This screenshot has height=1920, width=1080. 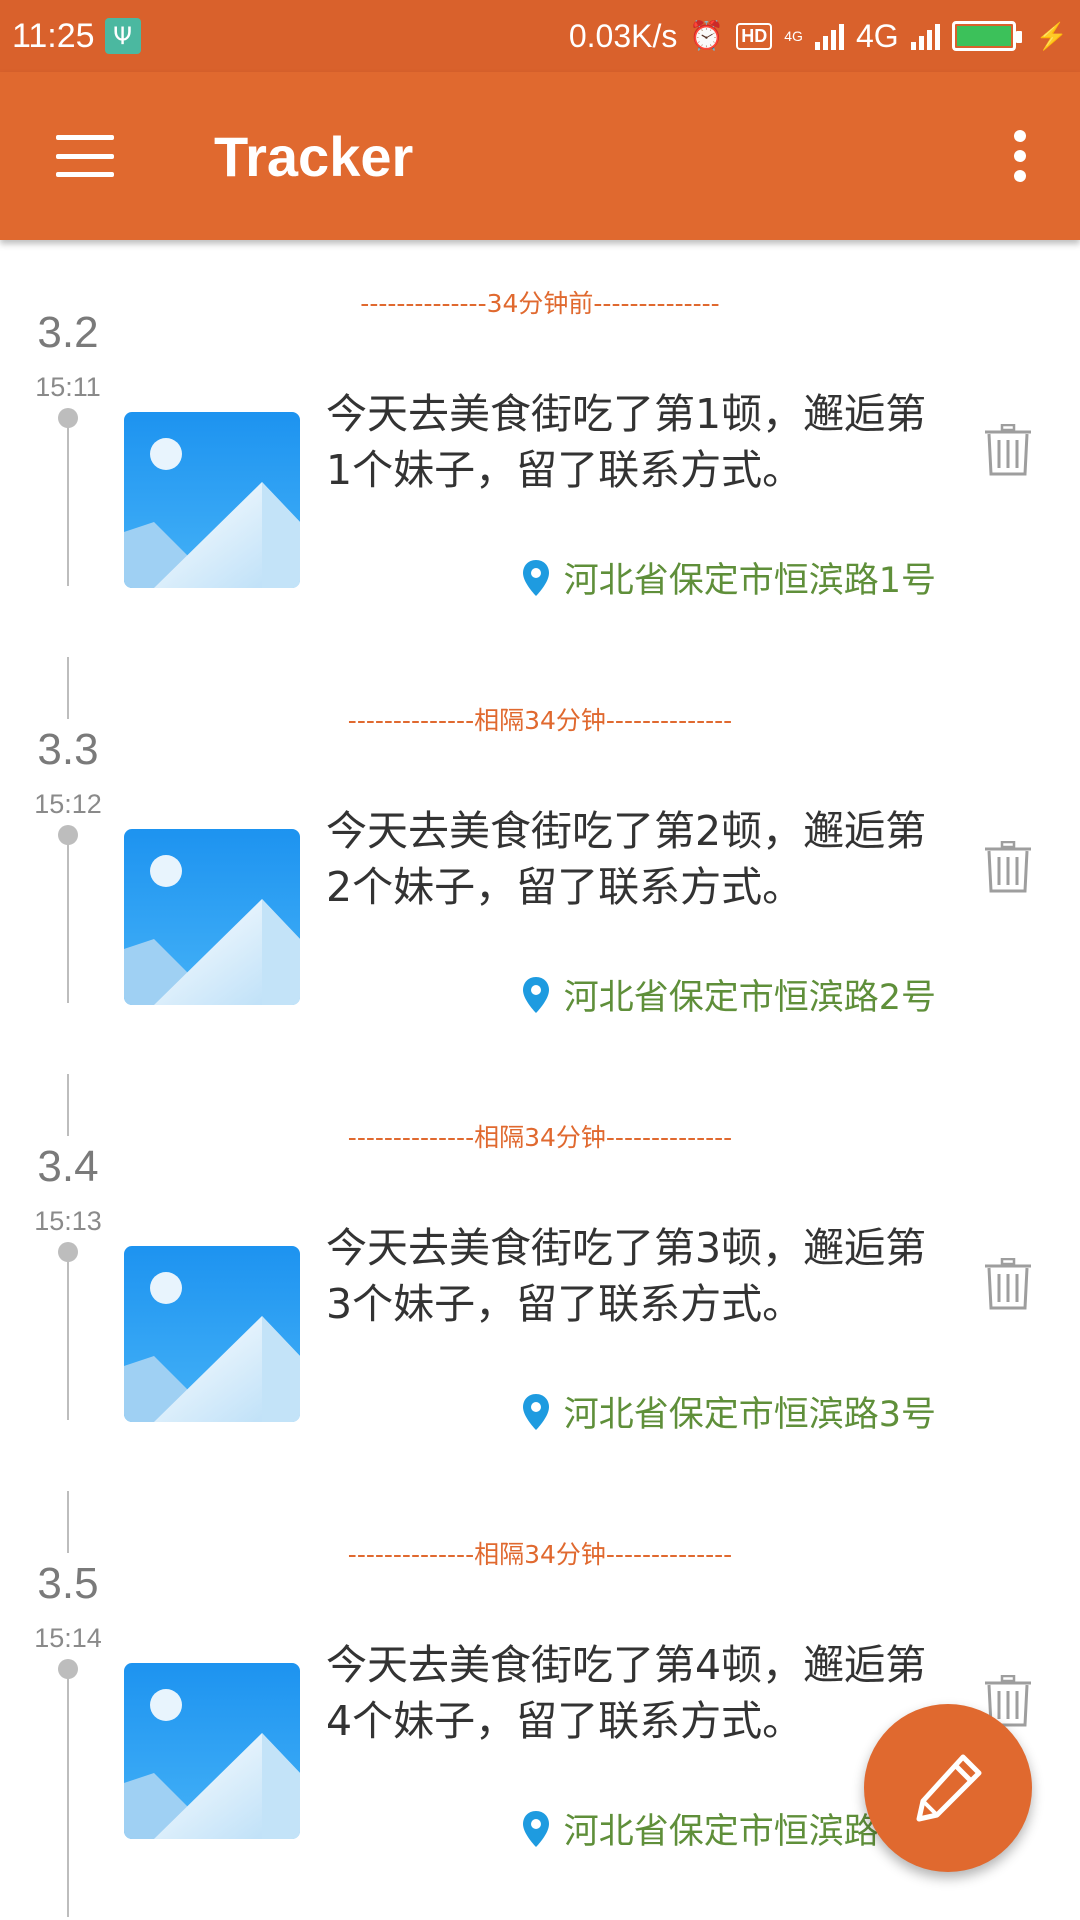 I want to click on time-gap-divider: --------------34分钟前--------------, so click(x=540, y=303).